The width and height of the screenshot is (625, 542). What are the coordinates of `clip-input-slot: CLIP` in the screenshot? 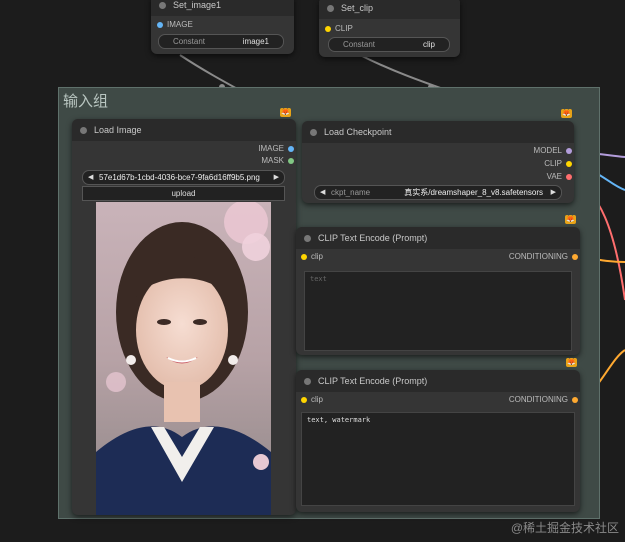 It's located at (338, 29).